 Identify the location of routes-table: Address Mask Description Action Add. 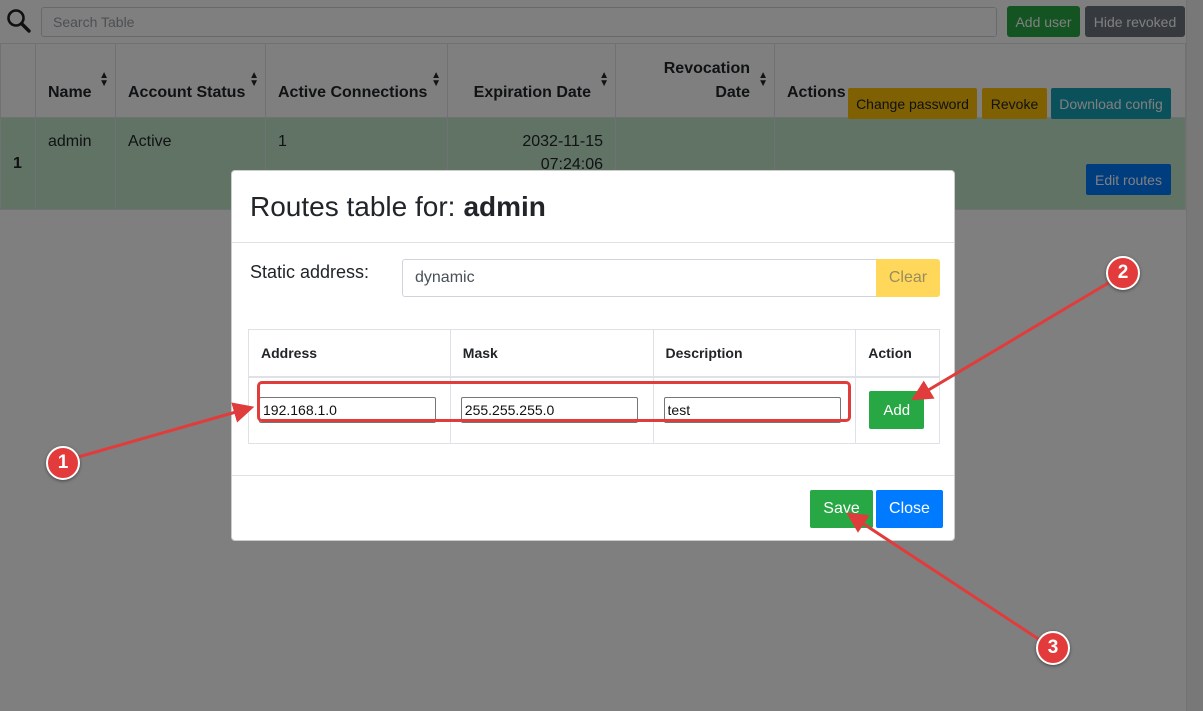
(594, 386).